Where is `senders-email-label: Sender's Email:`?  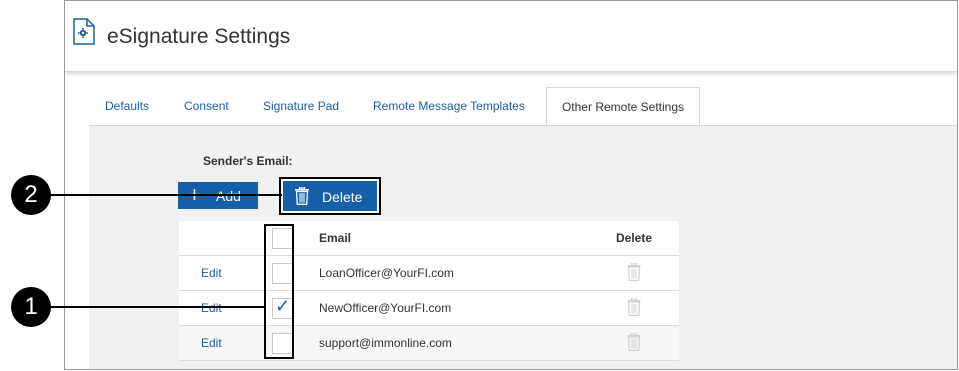
senders-email-label: Sender's Email: is located at coordinates (248, 161).